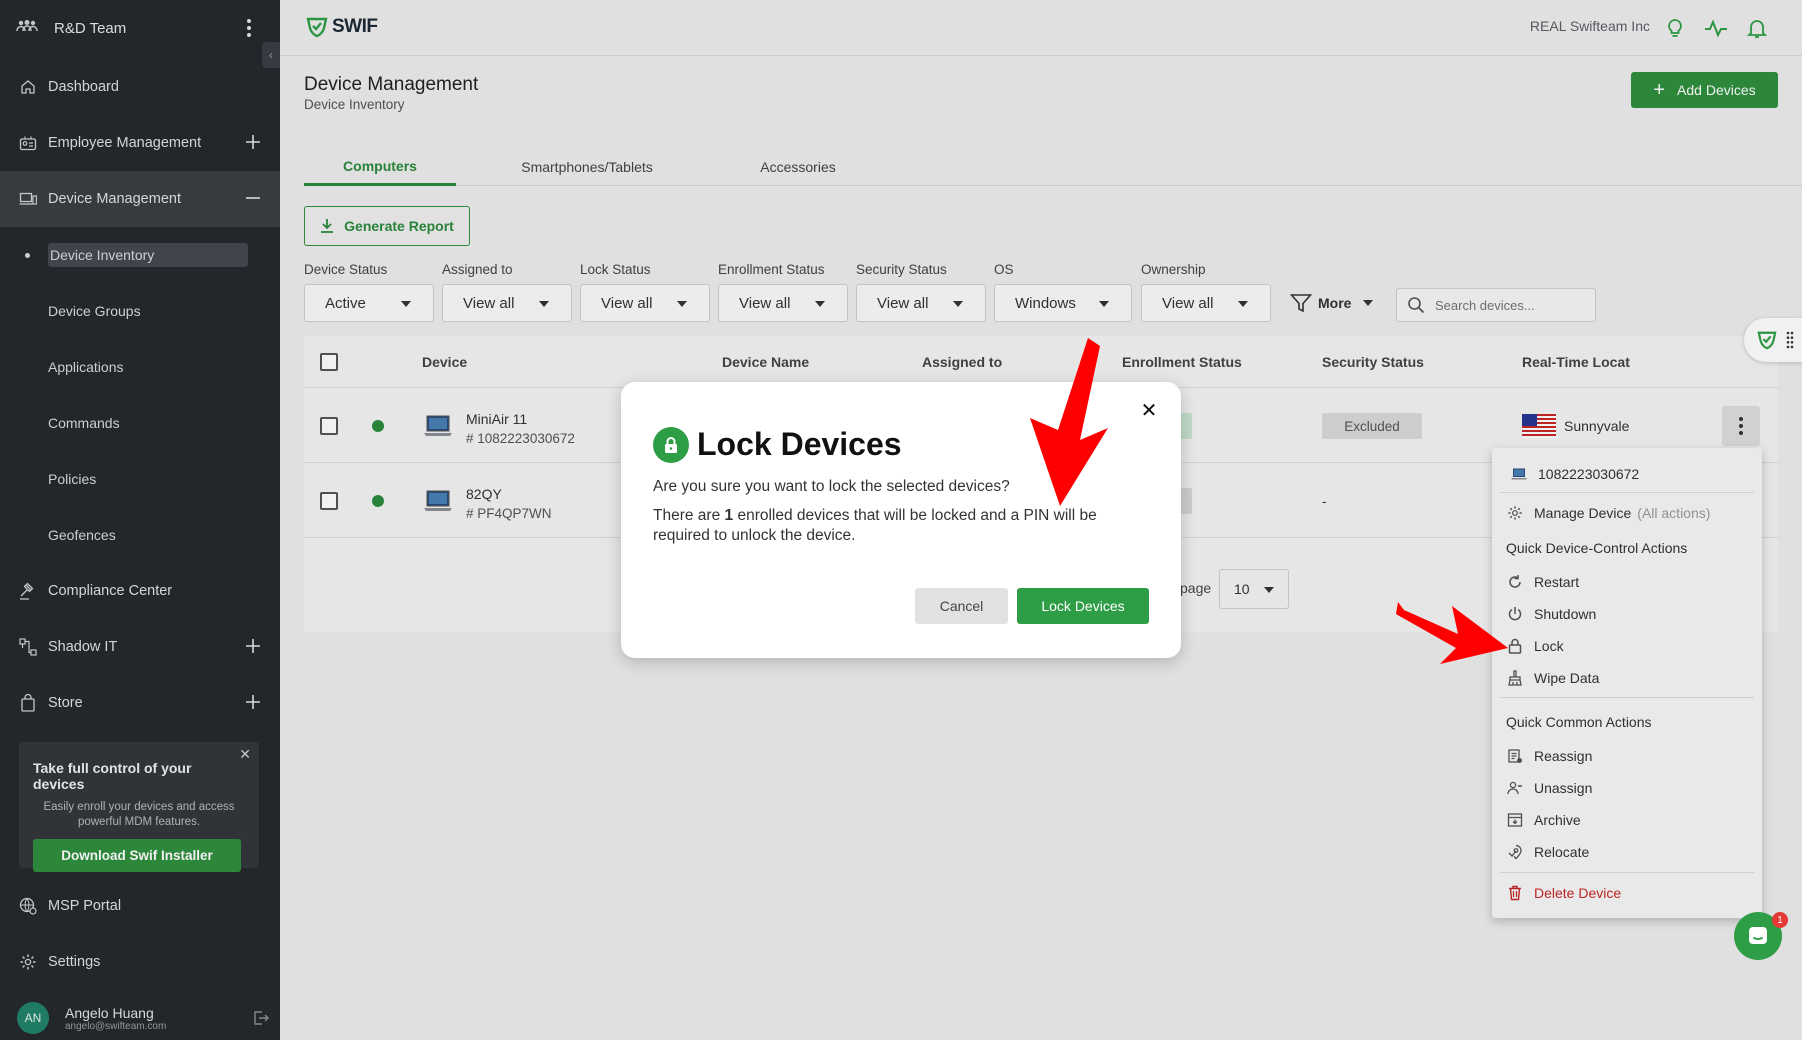  I want to click on message-prefix: There are, so click(689, 515).